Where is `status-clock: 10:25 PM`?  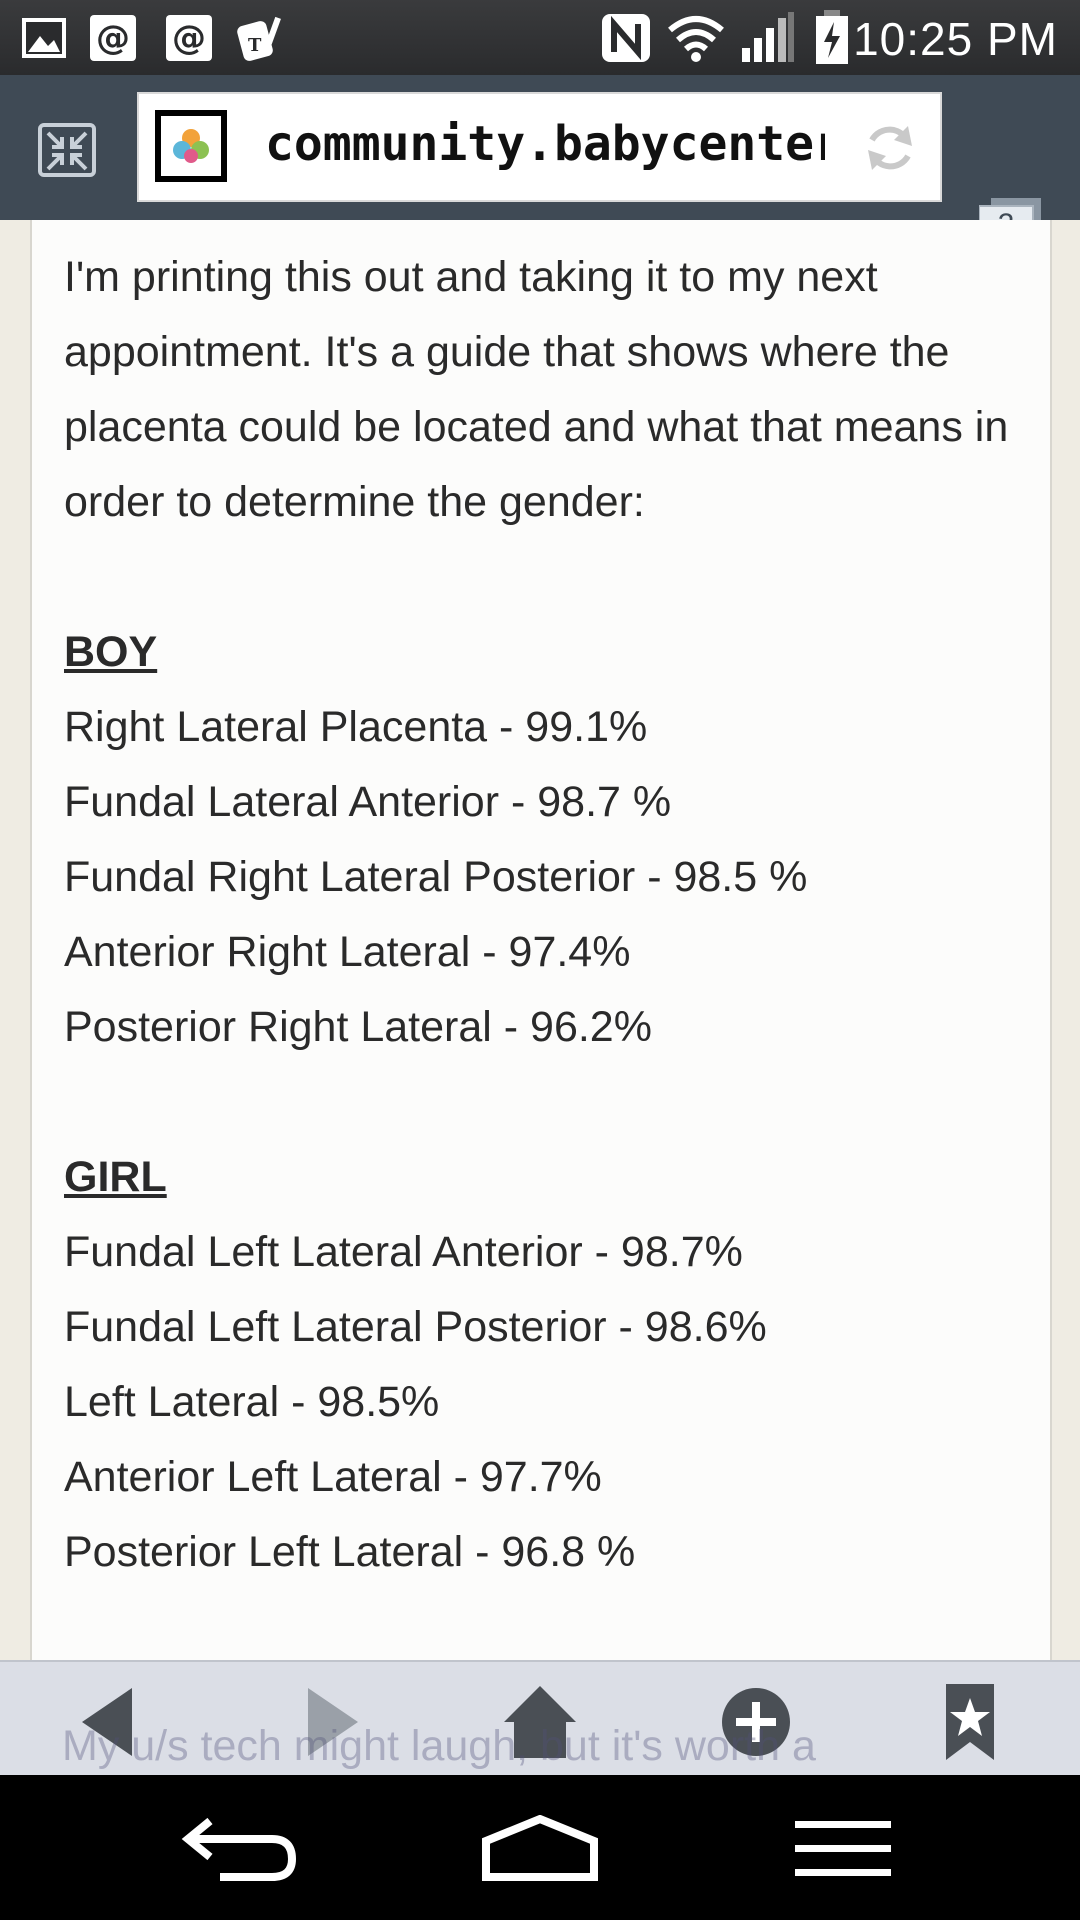 status-clock: 10:25 PM is located at coordinates (955, 39).